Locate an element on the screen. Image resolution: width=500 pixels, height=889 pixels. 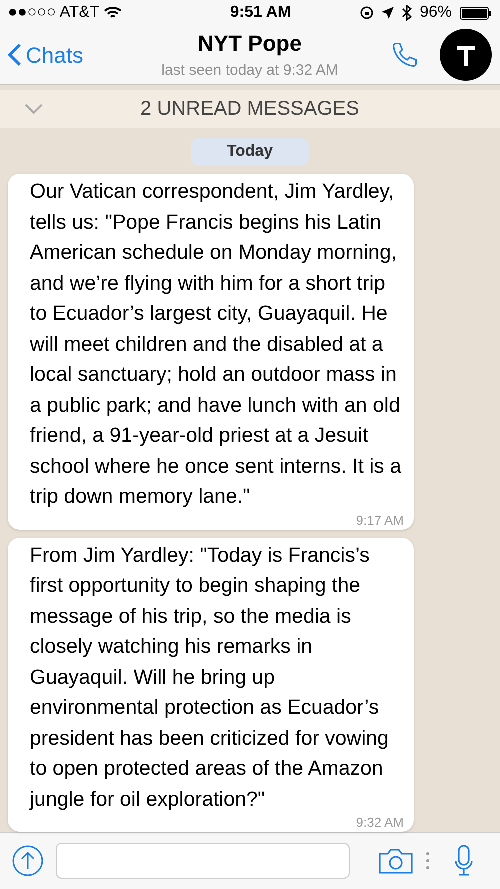
last-seen-text: last seen today at 9:32 AM is located at coordinates (250, 71).